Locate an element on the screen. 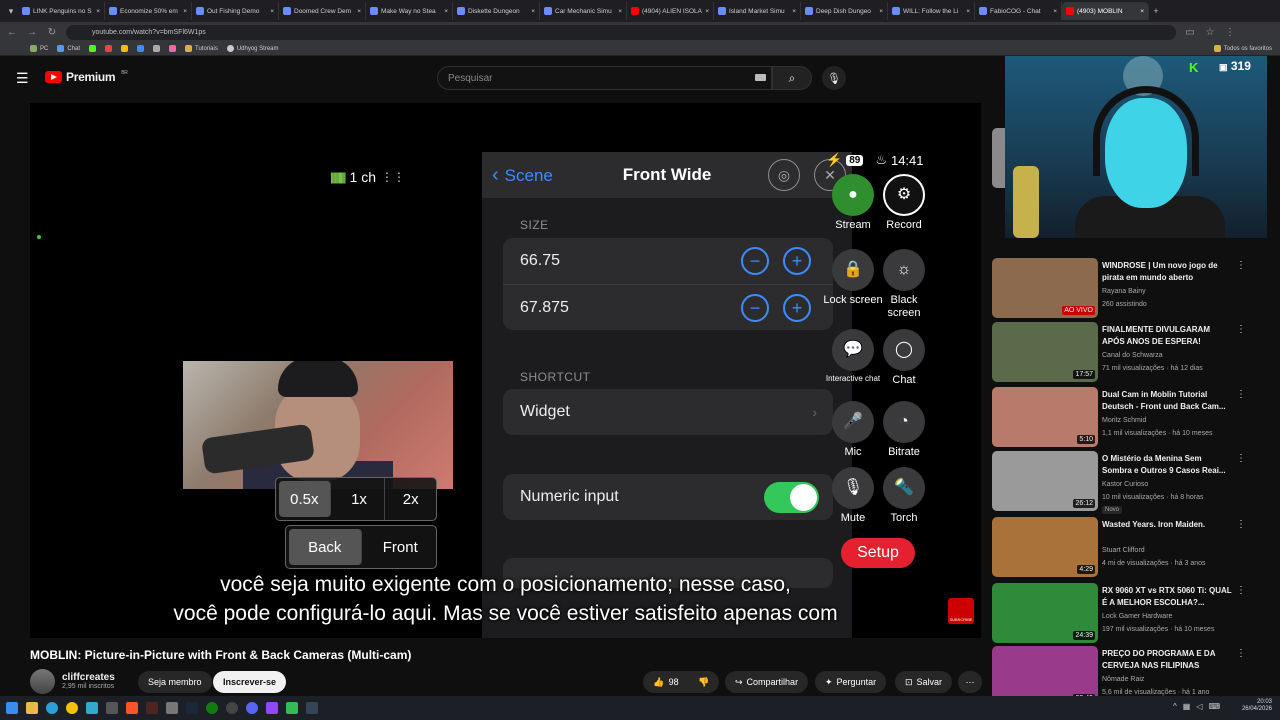 Image resolution: width=1280 pixels, height=720 pixels. discord-icon is located at coordinates (252, 708).